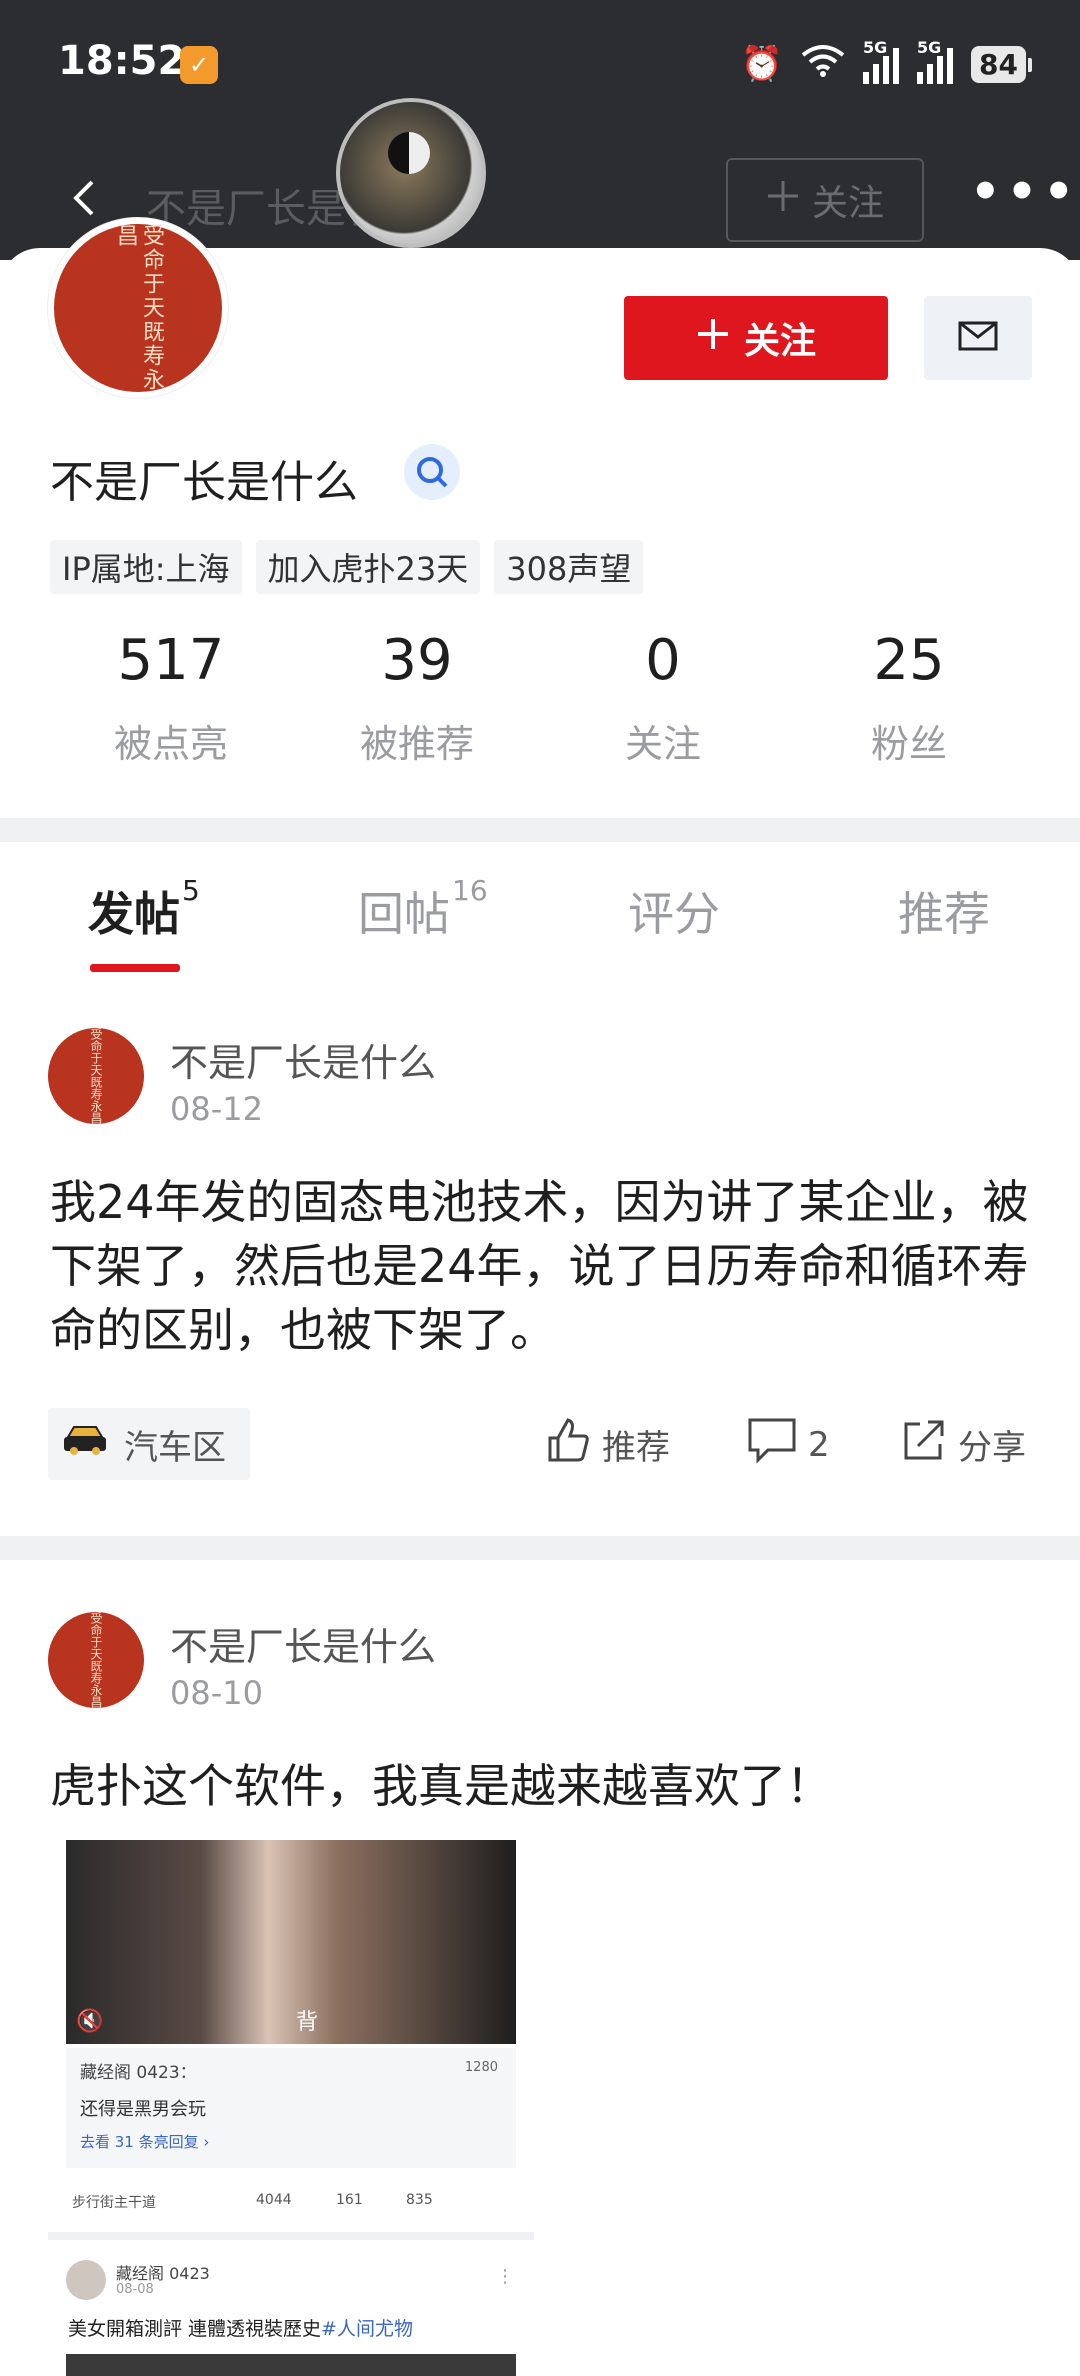  Describe the element at coordinates (875, 47) in the screenshot. I see `signal-label-1: 5G` at that location.